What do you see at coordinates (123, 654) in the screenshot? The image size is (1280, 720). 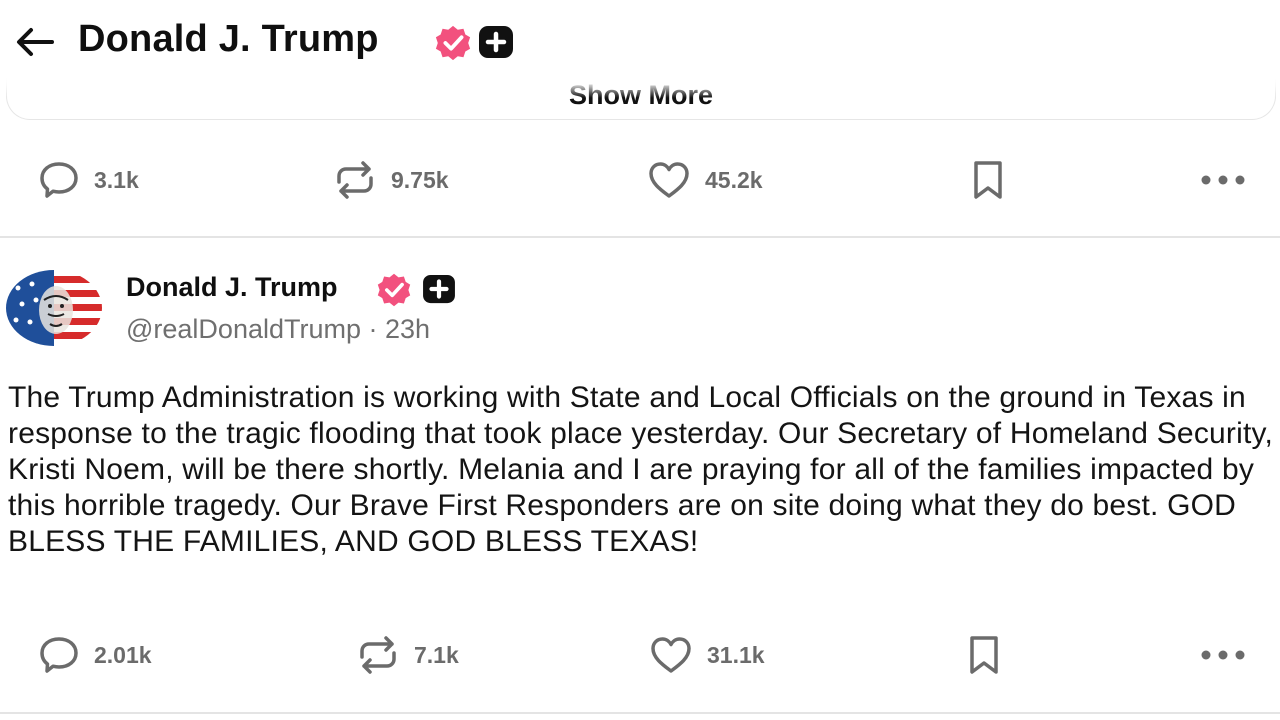 I see `reply-count: 2.01k` at bounding box center [123, 654].